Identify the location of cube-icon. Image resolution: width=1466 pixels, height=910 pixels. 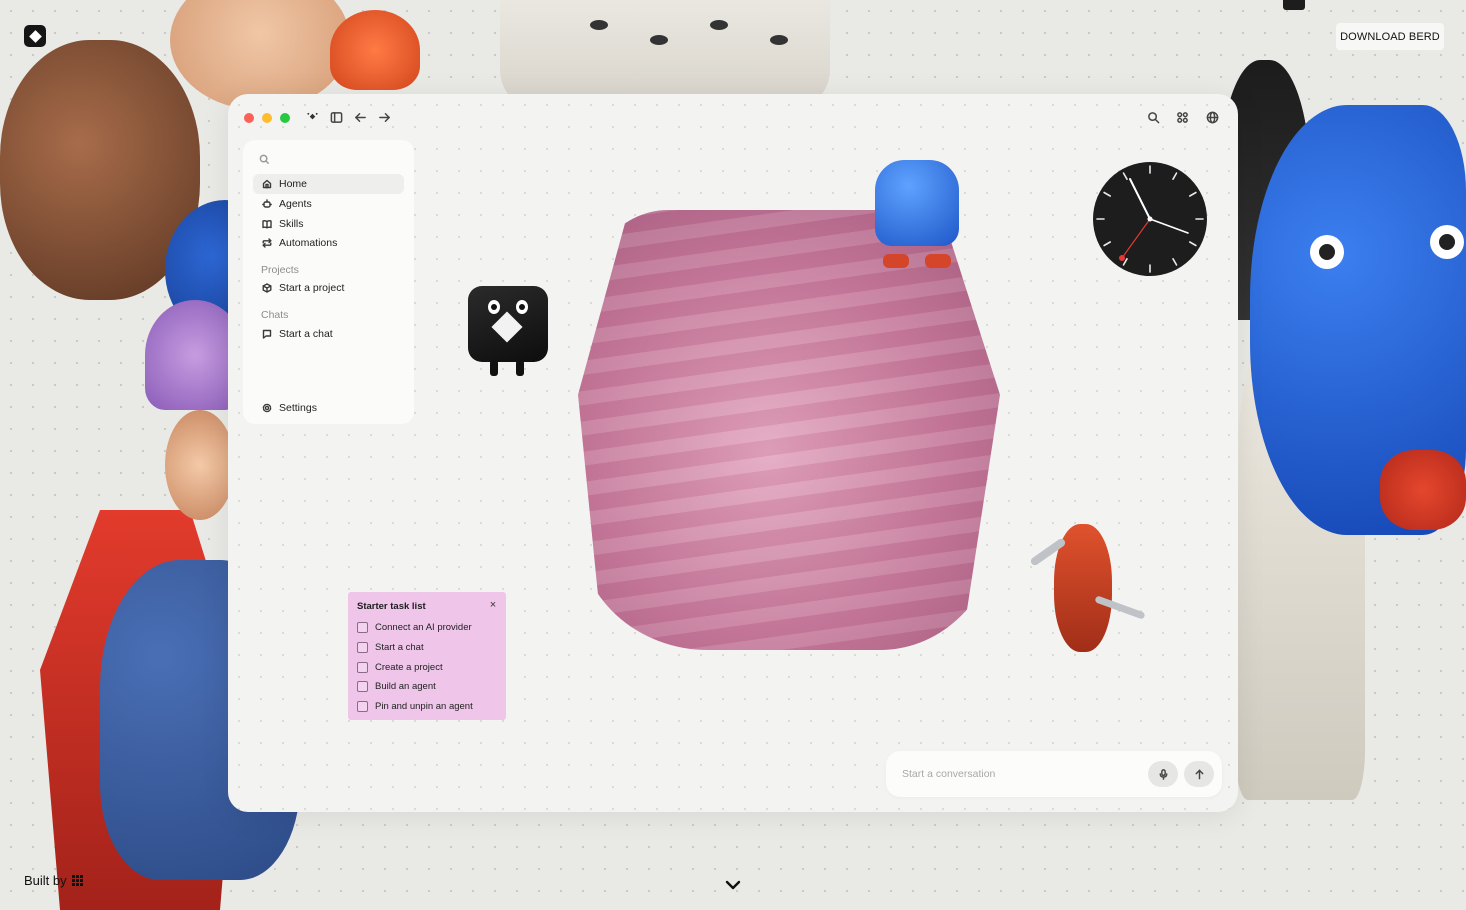
(267, 288).